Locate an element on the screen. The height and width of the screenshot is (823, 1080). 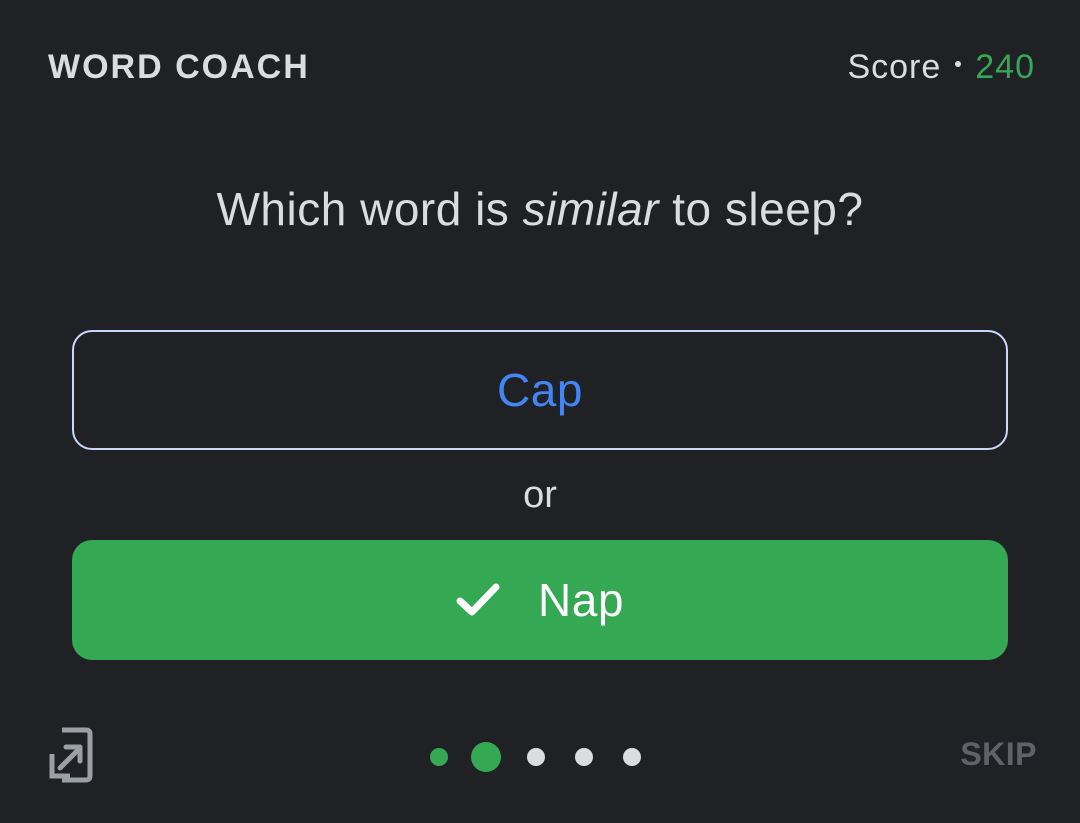
checkmark-icon is located at coordinates (478, 599).